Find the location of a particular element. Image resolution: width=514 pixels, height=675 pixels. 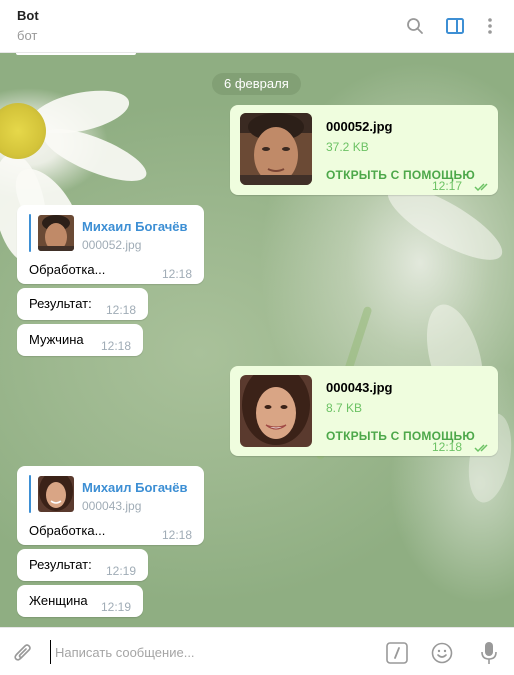

incoming-text-message: Результат: 12:18 is located at coordinates (82, 304).